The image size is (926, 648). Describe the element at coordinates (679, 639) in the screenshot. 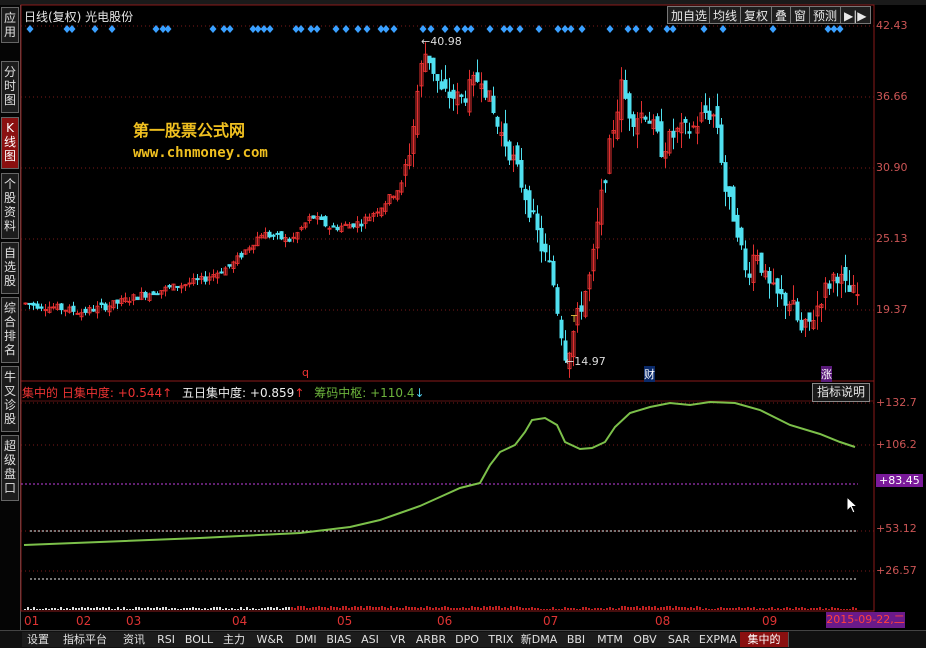

I see `bottom-tab-18: SAR` at that location.